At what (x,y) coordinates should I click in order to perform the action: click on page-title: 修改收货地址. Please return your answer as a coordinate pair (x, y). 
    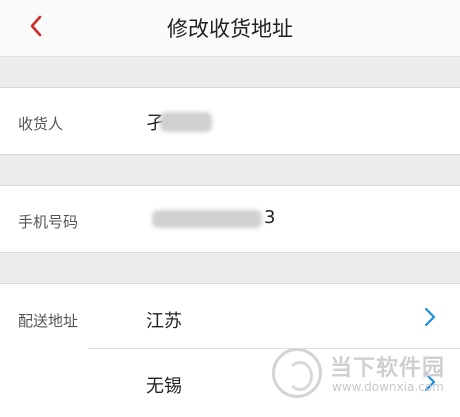
    Looking at the image, I should click on (230, 29).